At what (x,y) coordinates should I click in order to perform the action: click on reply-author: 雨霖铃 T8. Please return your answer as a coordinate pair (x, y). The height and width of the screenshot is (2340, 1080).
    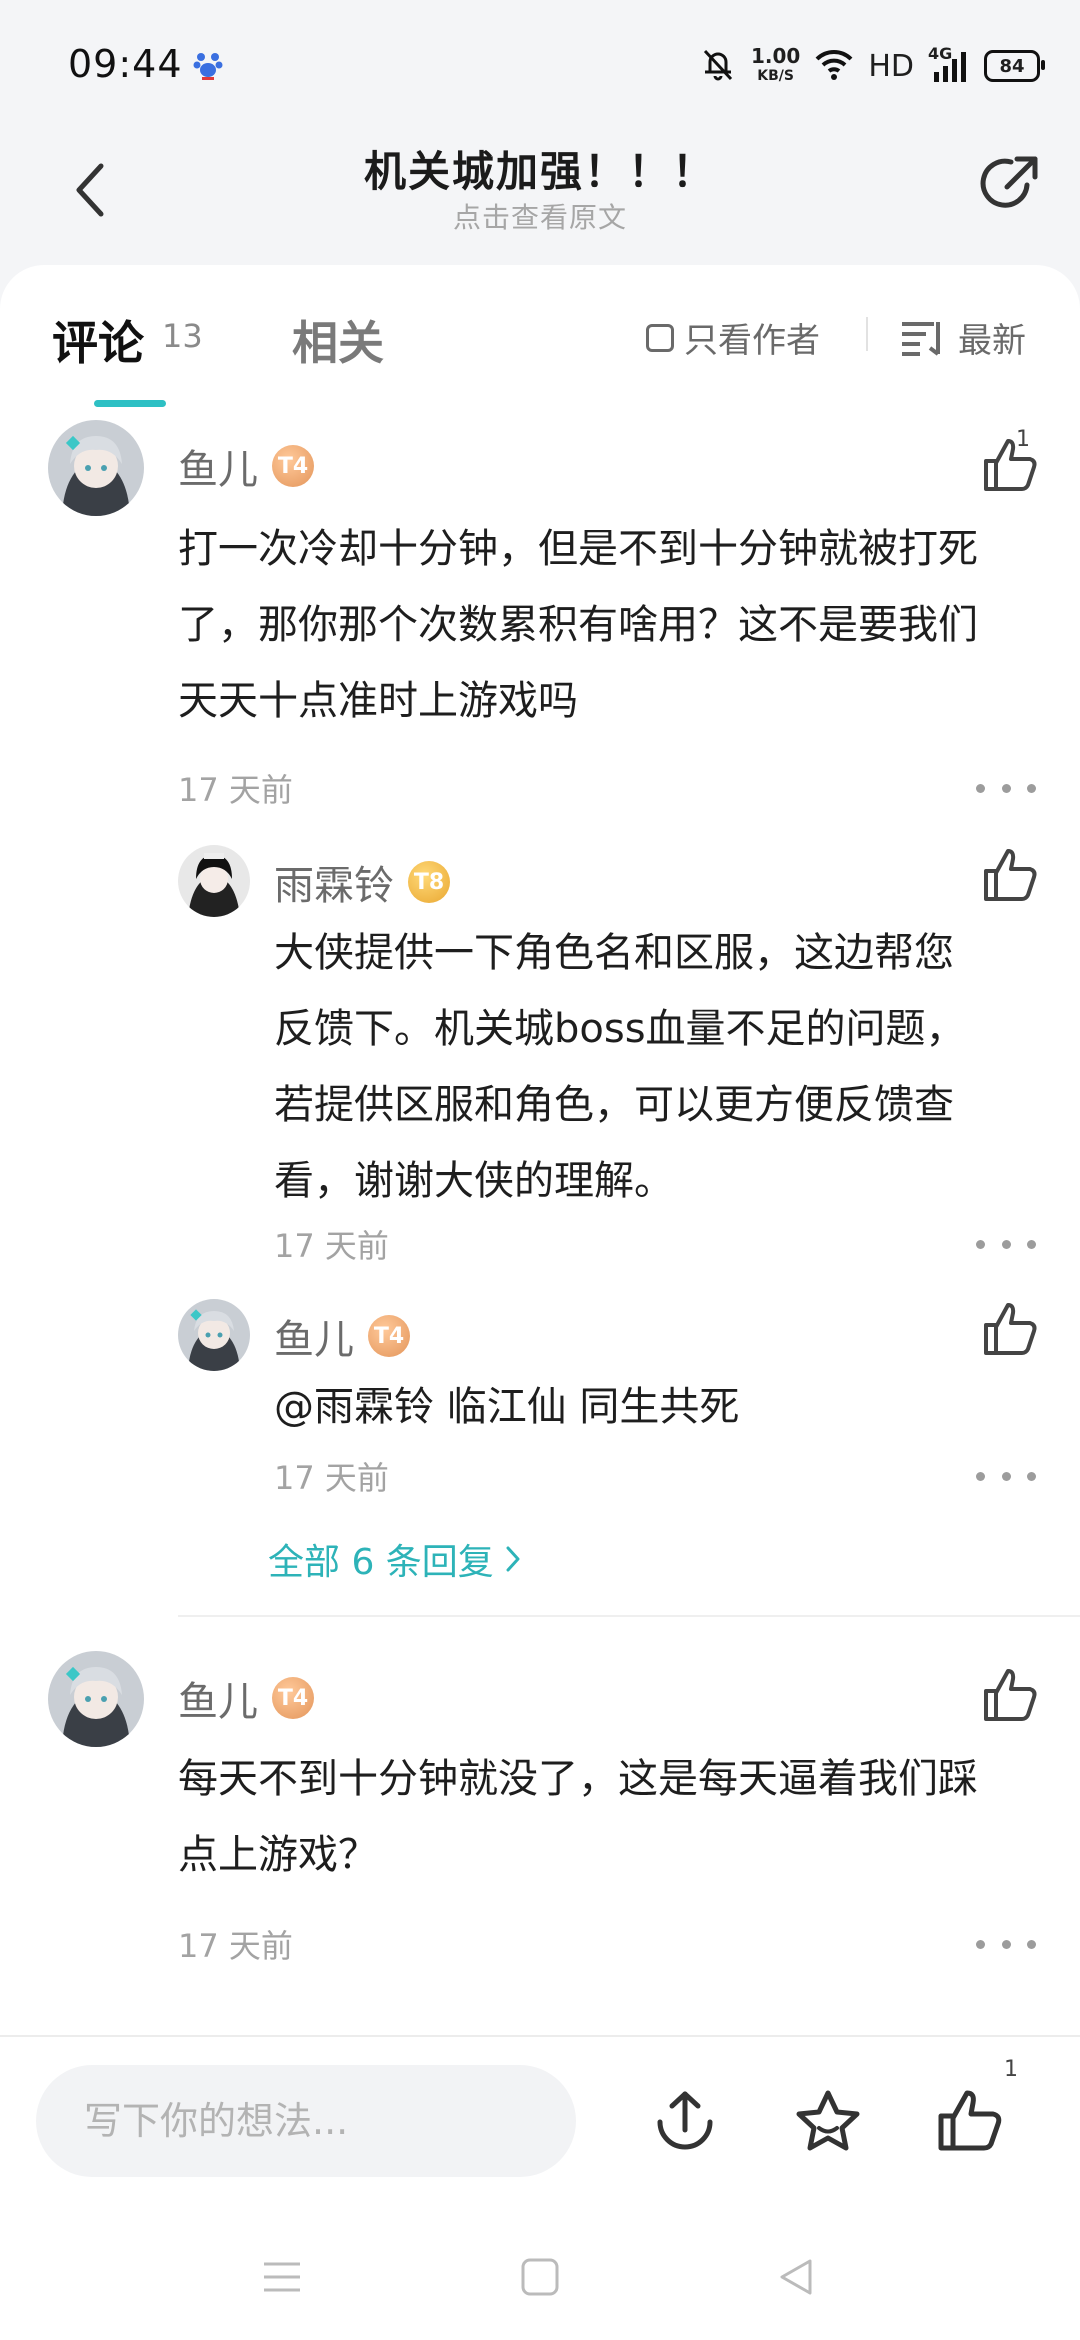
    Looking at the image, I should click on (362, 882).